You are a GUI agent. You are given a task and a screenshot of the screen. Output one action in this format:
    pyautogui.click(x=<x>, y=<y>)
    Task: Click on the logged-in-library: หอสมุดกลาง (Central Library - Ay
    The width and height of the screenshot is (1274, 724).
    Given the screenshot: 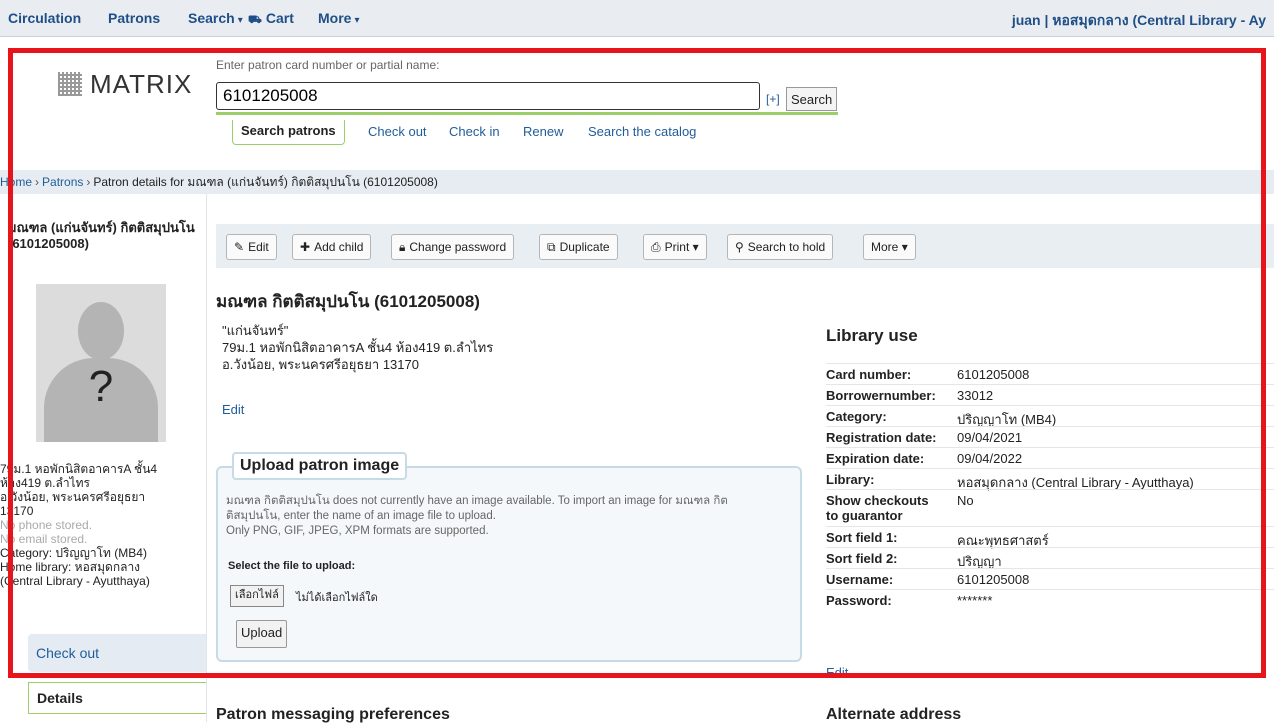 What is the action you would take?
    pyautogui.click(x=1159, y=20)
    